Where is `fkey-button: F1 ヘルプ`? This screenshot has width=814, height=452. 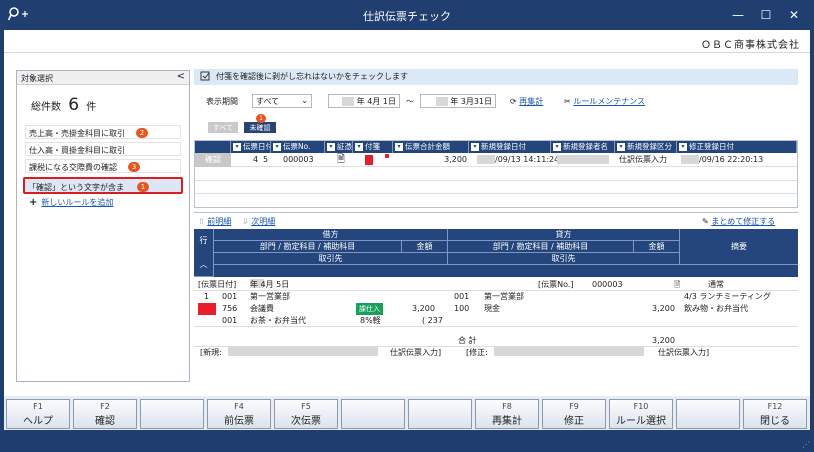
fkey-button: F1 ヘルプ is located at coordinates (38, 414).